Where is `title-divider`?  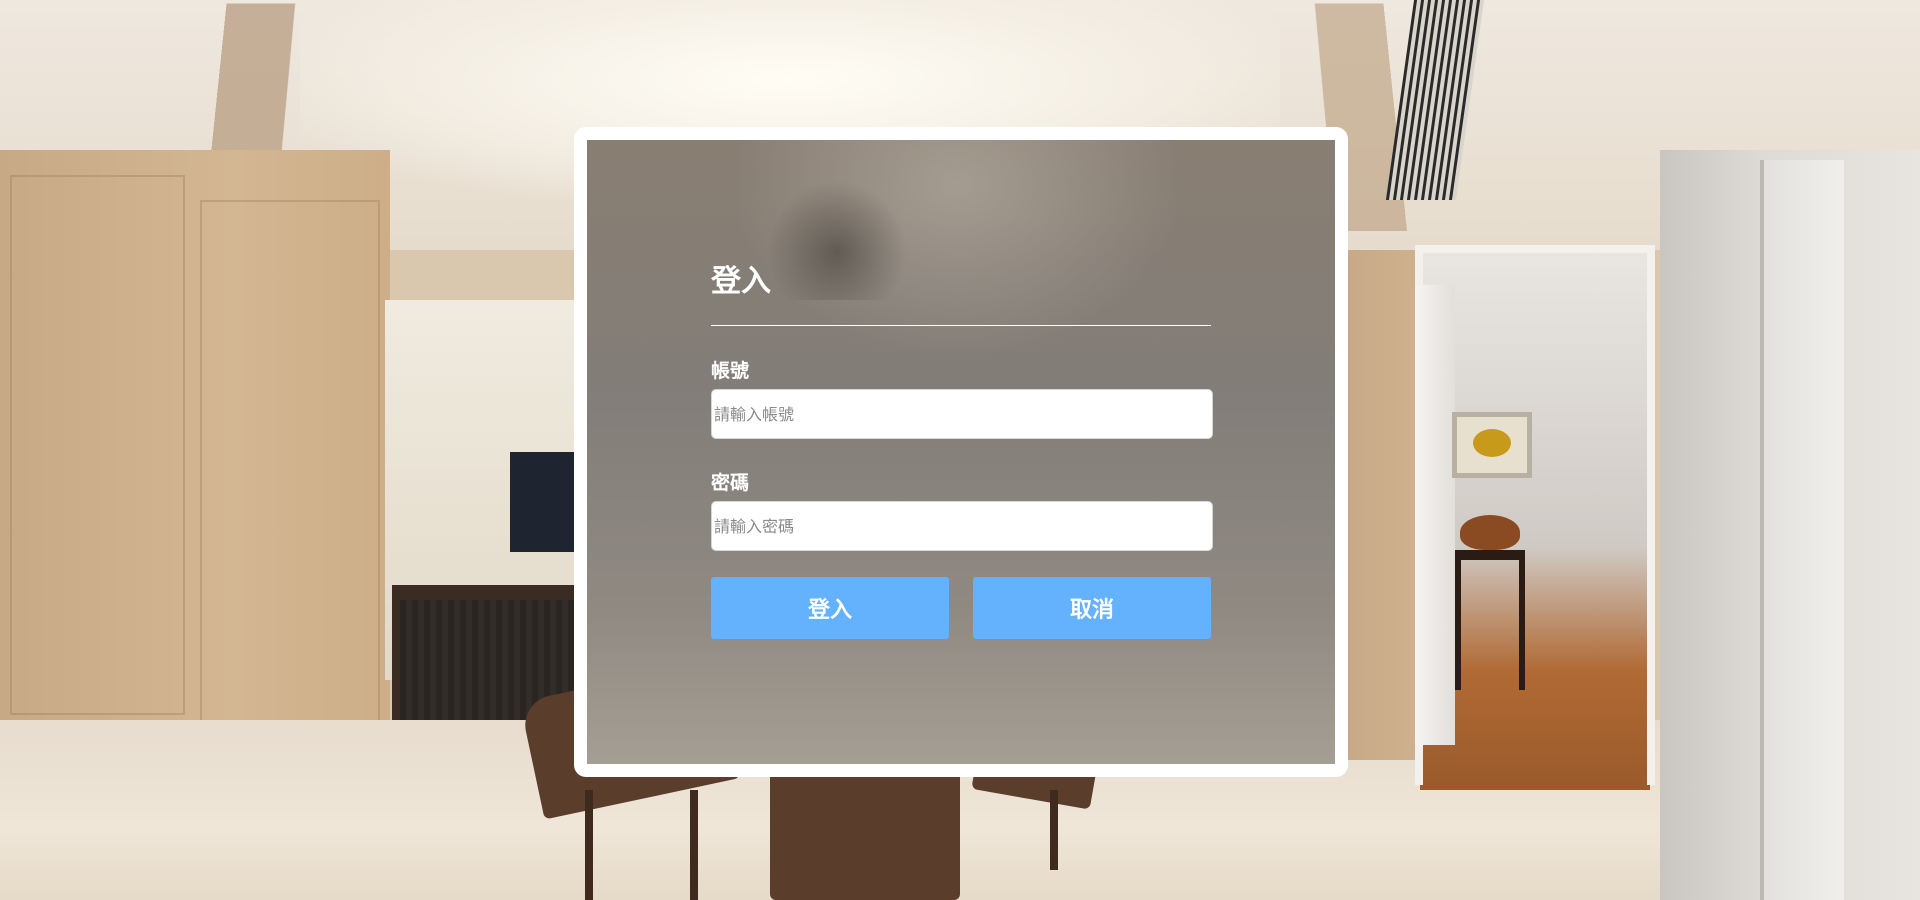
title-divider is located at coordinates (961, 325).